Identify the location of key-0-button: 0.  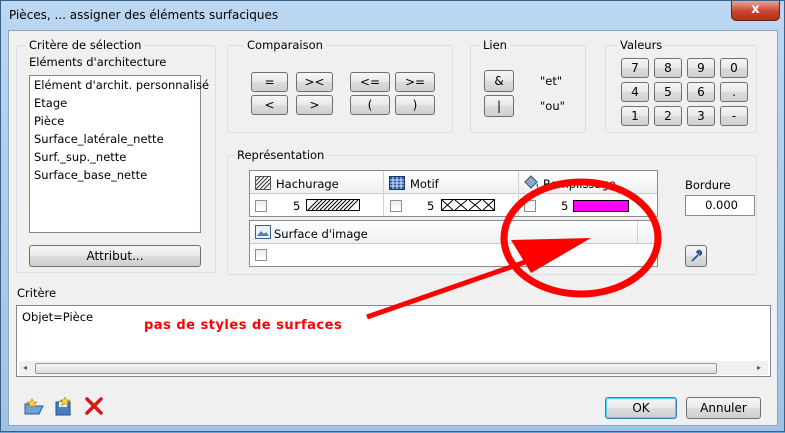
(734, 68).